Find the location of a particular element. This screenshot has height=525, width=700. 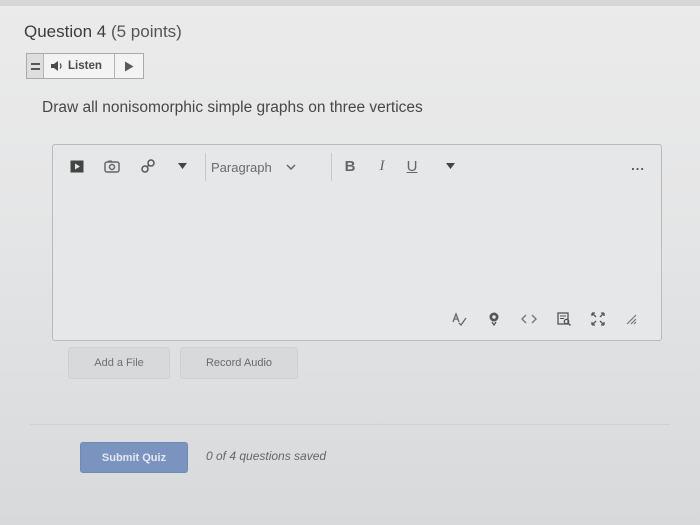

link-icon is located at coordinates (148, 166).